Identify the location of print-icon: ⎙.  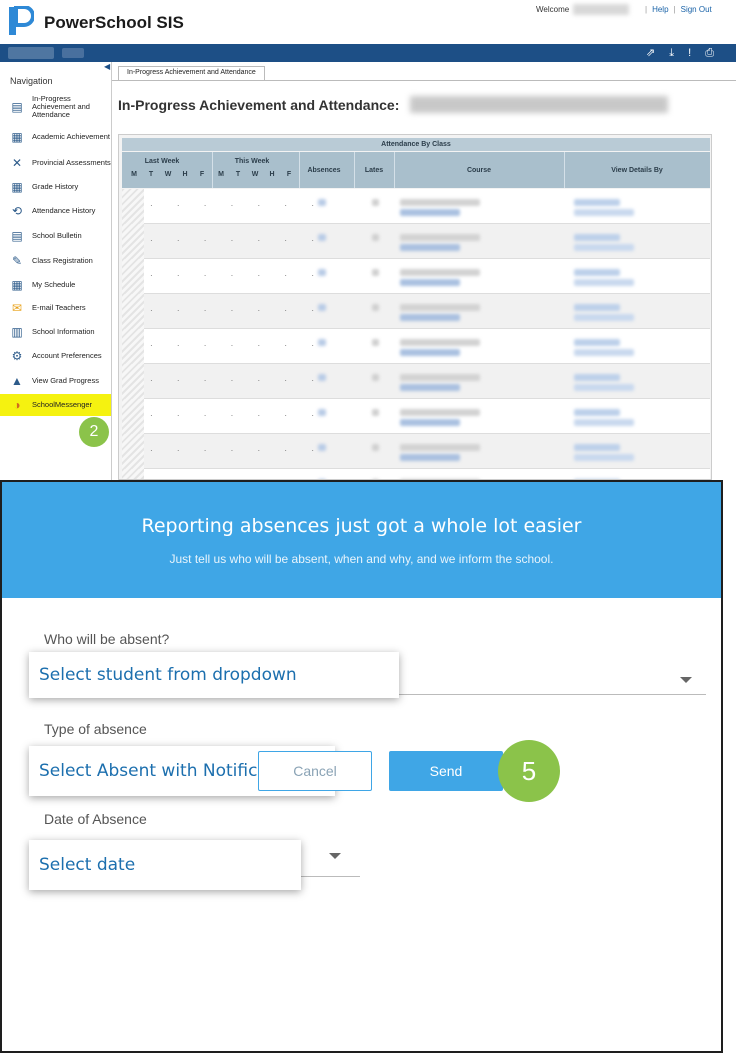
(716, 53).